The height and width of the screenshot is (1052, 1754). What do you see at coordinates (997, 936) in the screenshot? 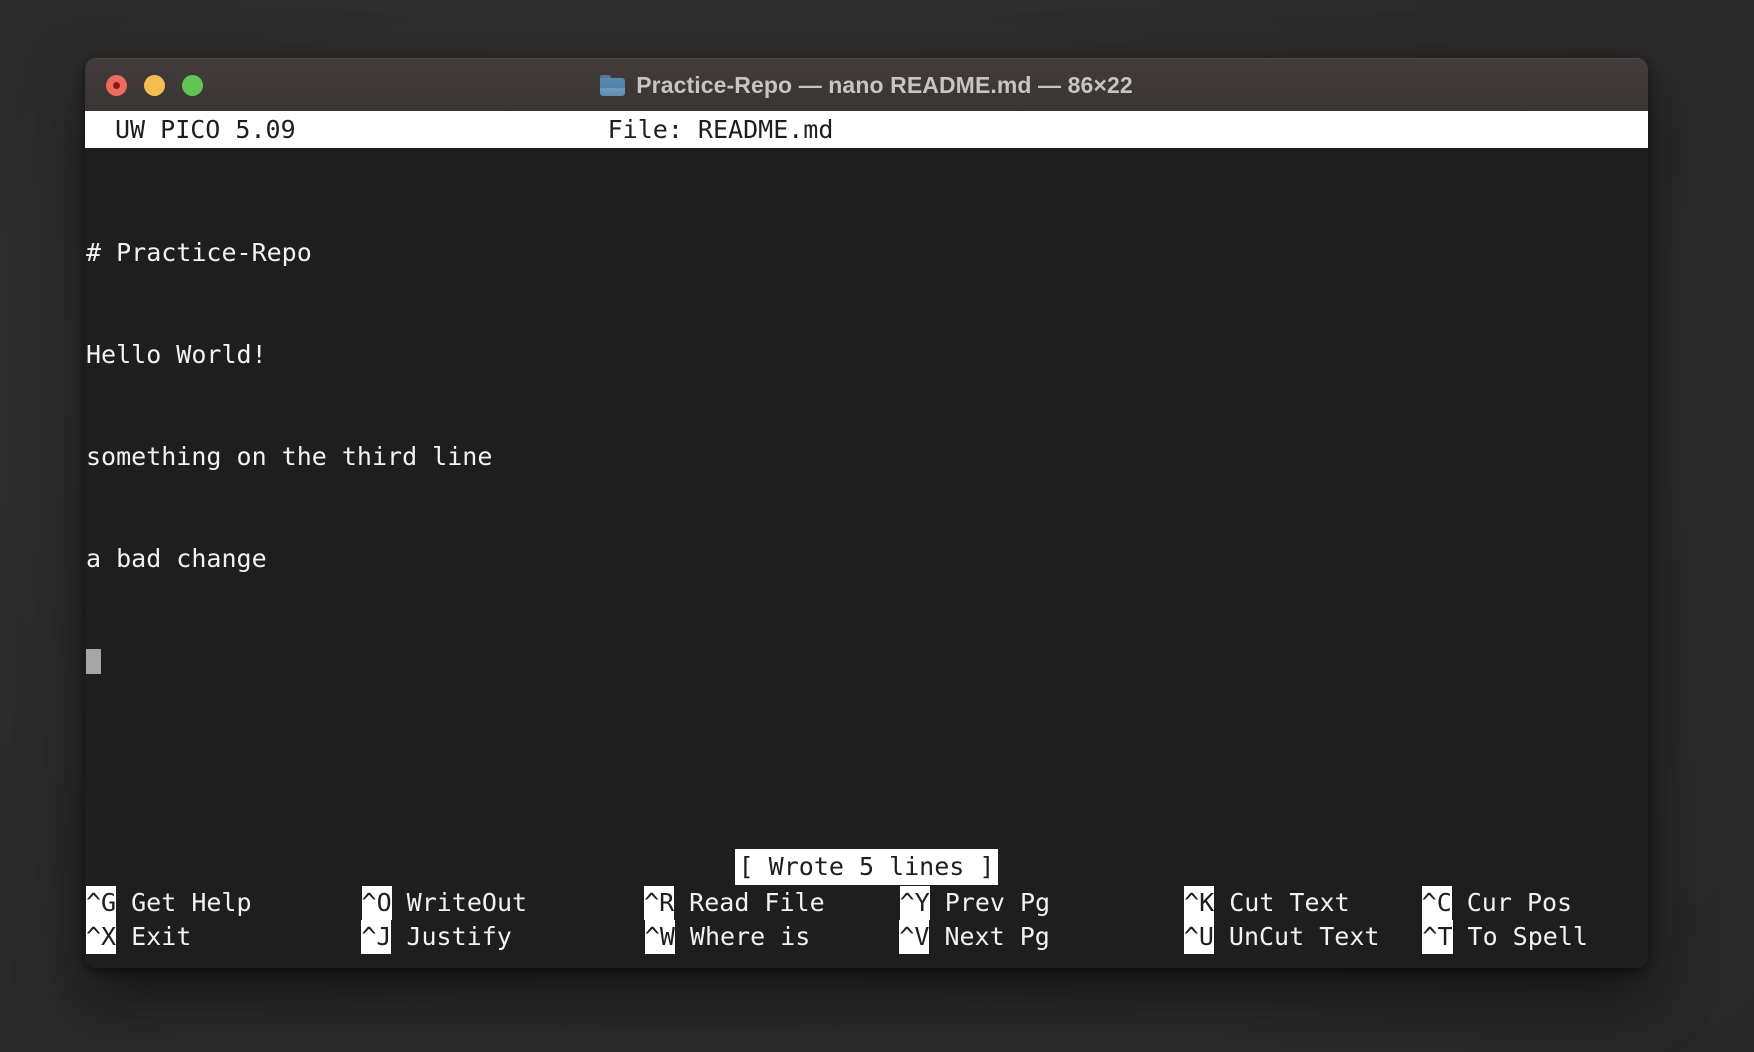
I see `shortcut-label: Next Pg` at bounding box center [997, 936].